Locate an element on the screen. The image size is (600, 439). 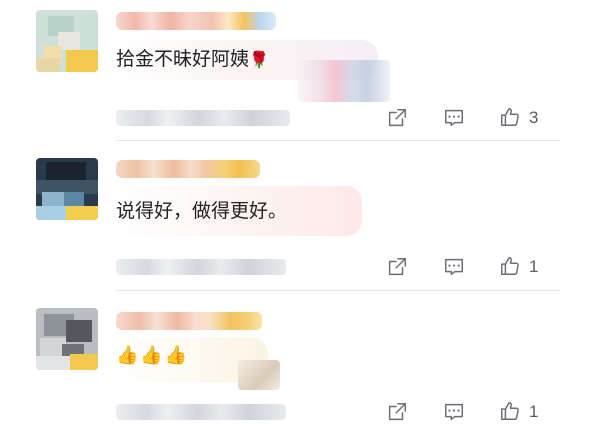
comment-text: 👍👍👍 is located at coordinates (153, 355).